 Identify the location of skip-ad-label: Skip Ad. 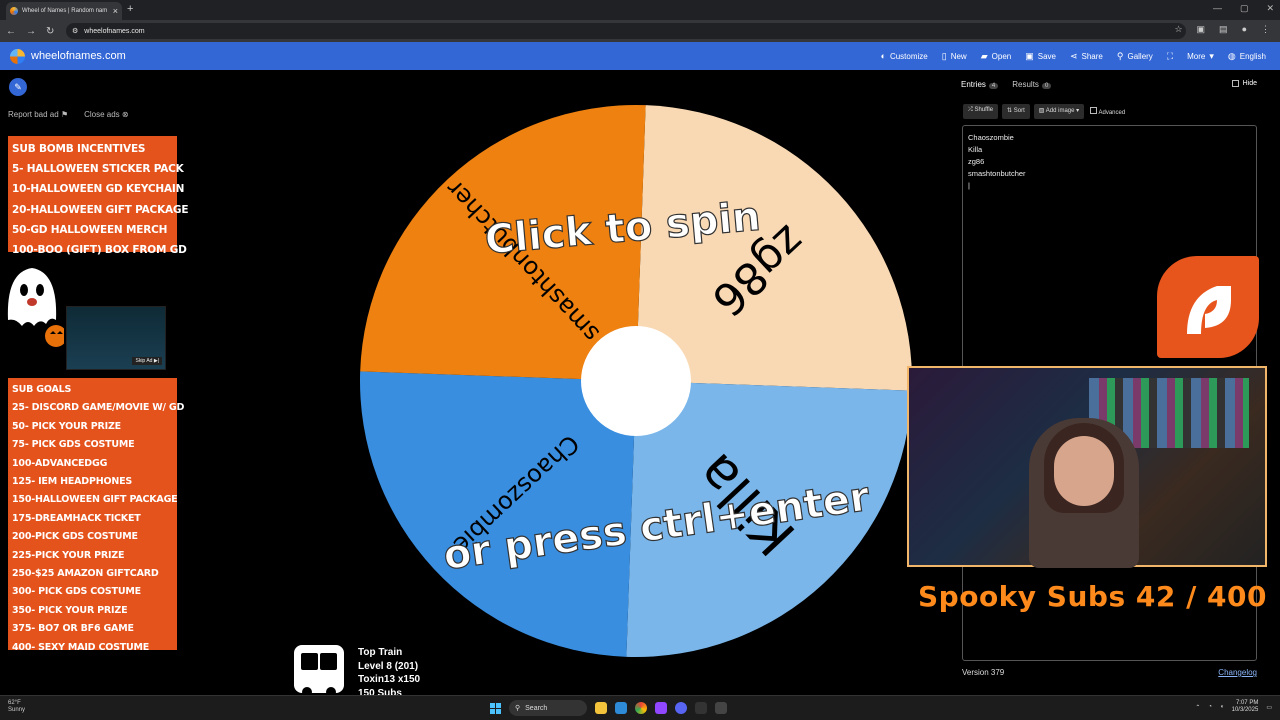
(144, 361).